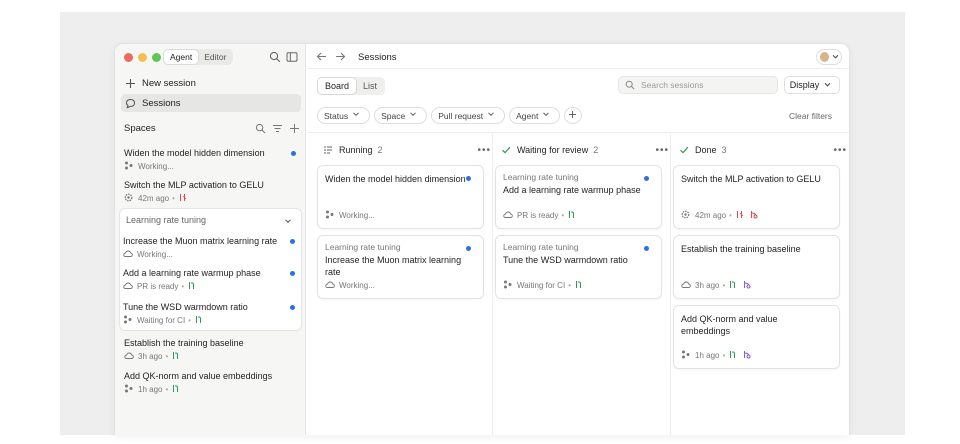  What do you see at coordinates (572, 190) in the screenshot?
I see `card-title: Add a learning rate warmup phase` at bounding box center [572, 190].